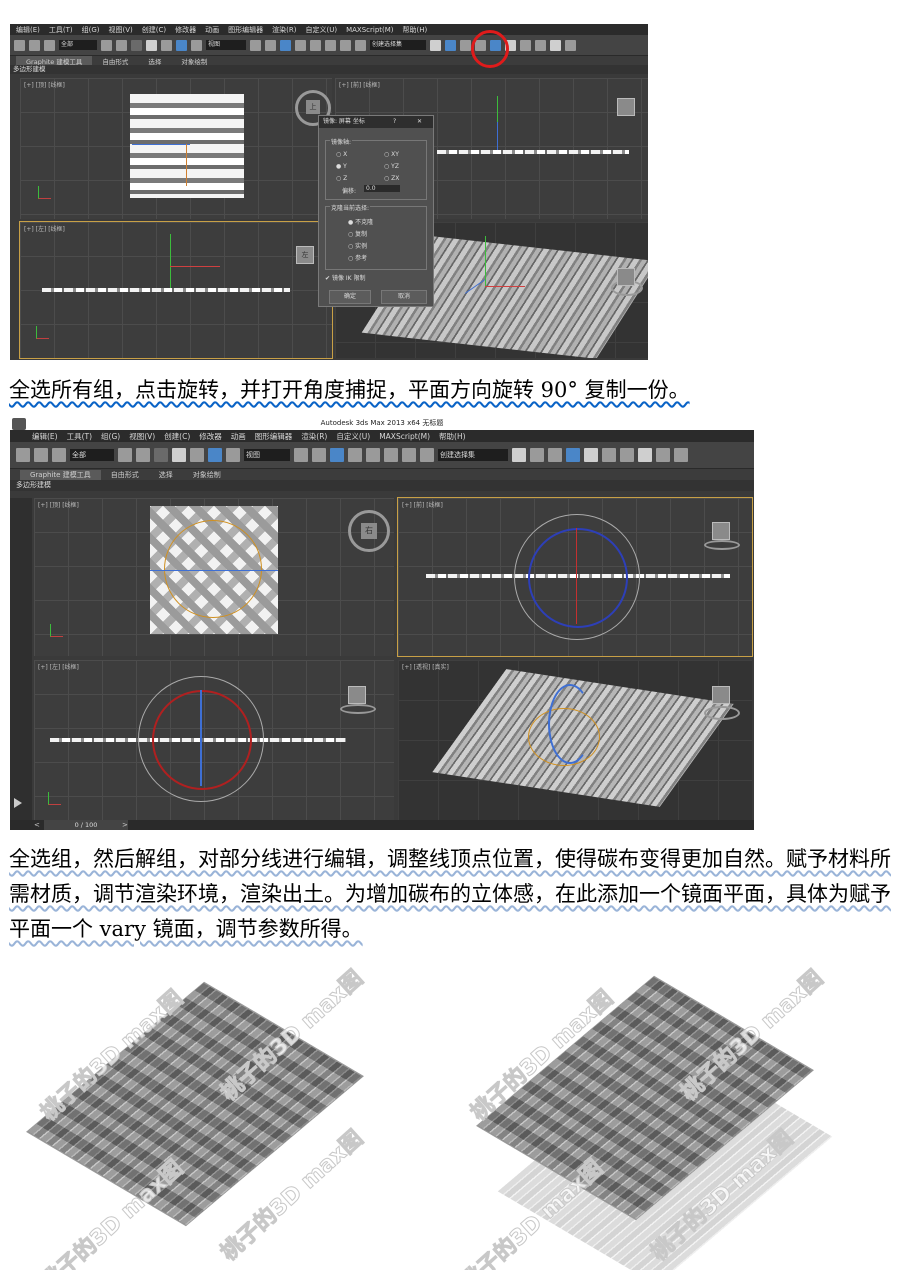  What do you see at coordinates (18, 803) in the screenshot?
I see `play-icon` at bounding box center [18, 803].